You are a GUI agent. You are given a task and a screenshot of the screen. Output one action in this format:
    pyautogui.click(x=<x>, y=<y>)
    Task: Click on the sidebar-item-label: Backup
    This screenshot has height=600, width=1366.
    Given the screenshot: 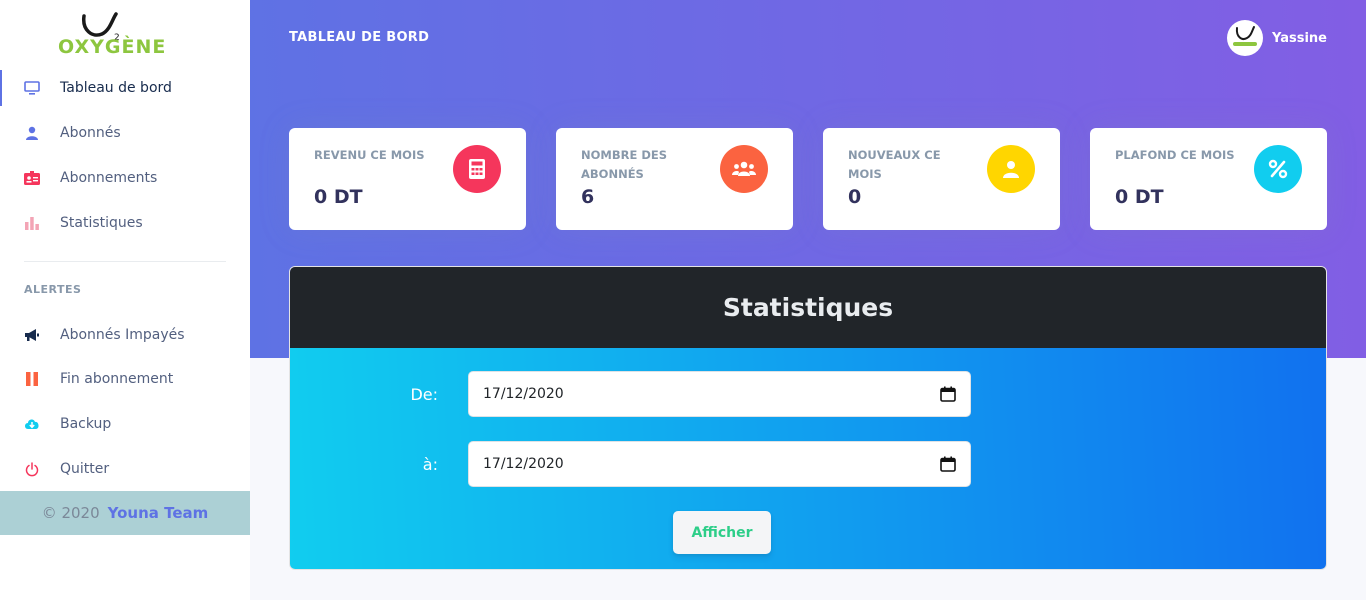 What is the action you would take?
    pyautogui.click(x=86, y=424)
    